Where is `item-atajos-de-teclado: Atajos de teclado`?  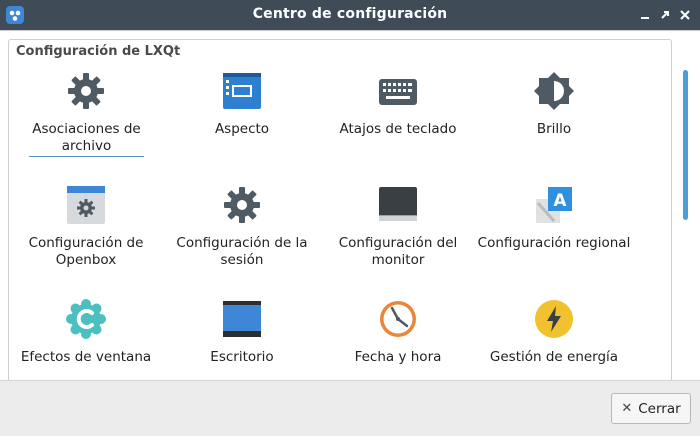 item-atajos-de-teclado: Atajos de teclado is located at coordinates (398, 116).